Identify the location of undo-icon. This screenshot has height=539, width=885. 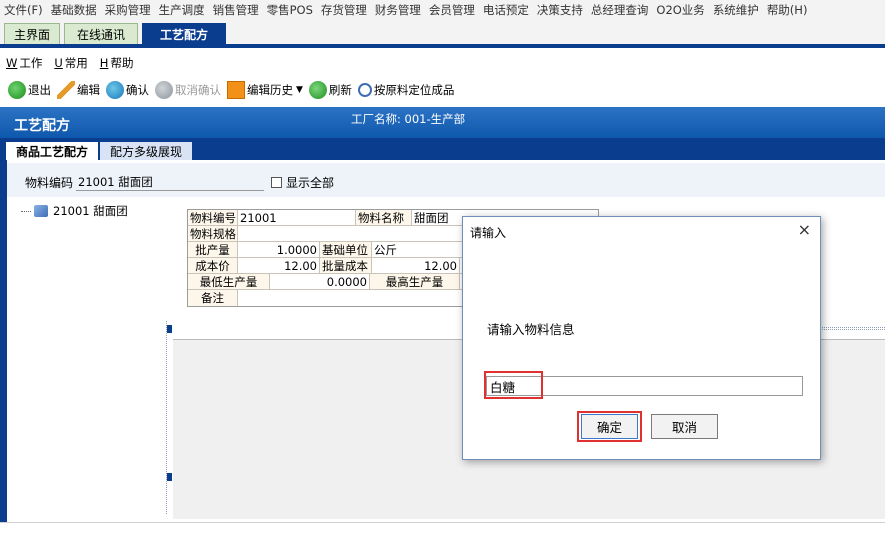
(164, 90).